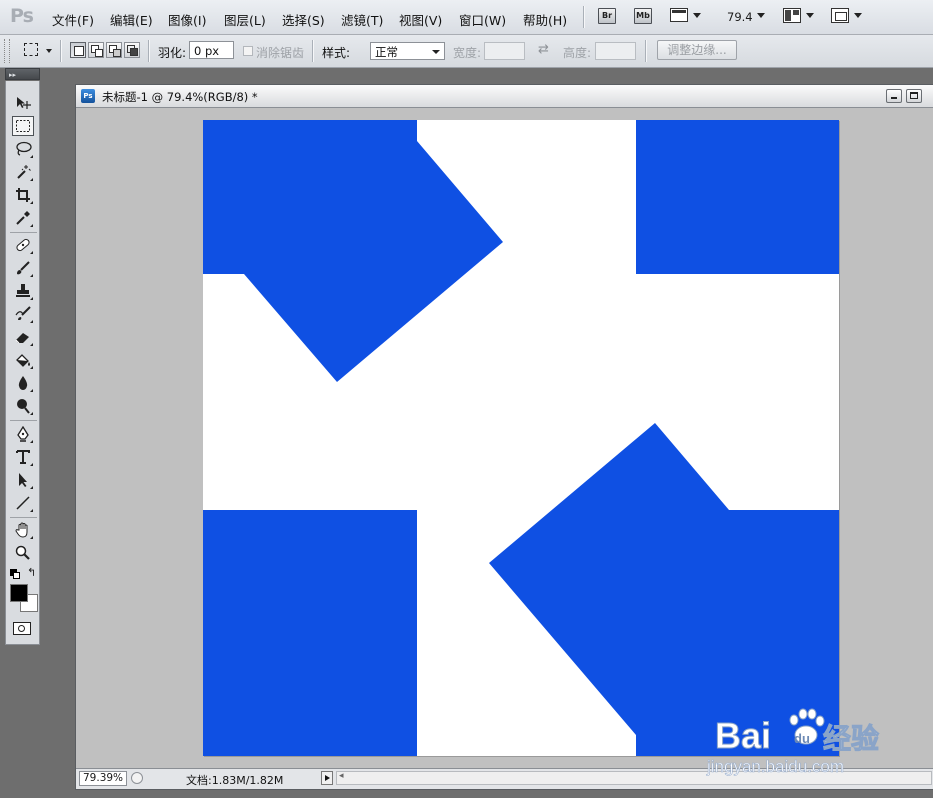 This screenshot has height=798, width=933. Describe the element at coordinates (23, 457) in the screenshot. I see `type-tool` at that location.